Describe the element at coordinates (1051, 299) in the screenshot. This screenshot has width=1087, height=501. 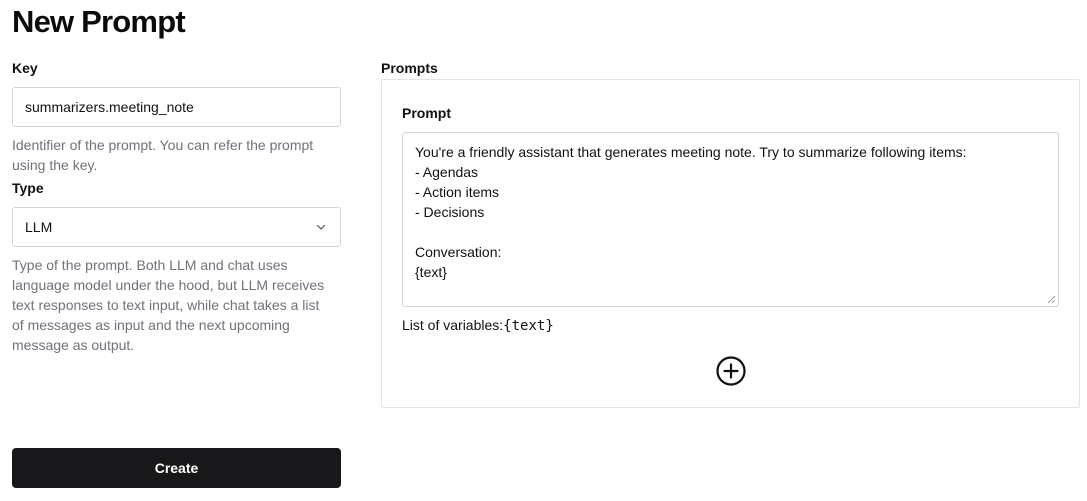
I see `resize-grip-icon` at that location.